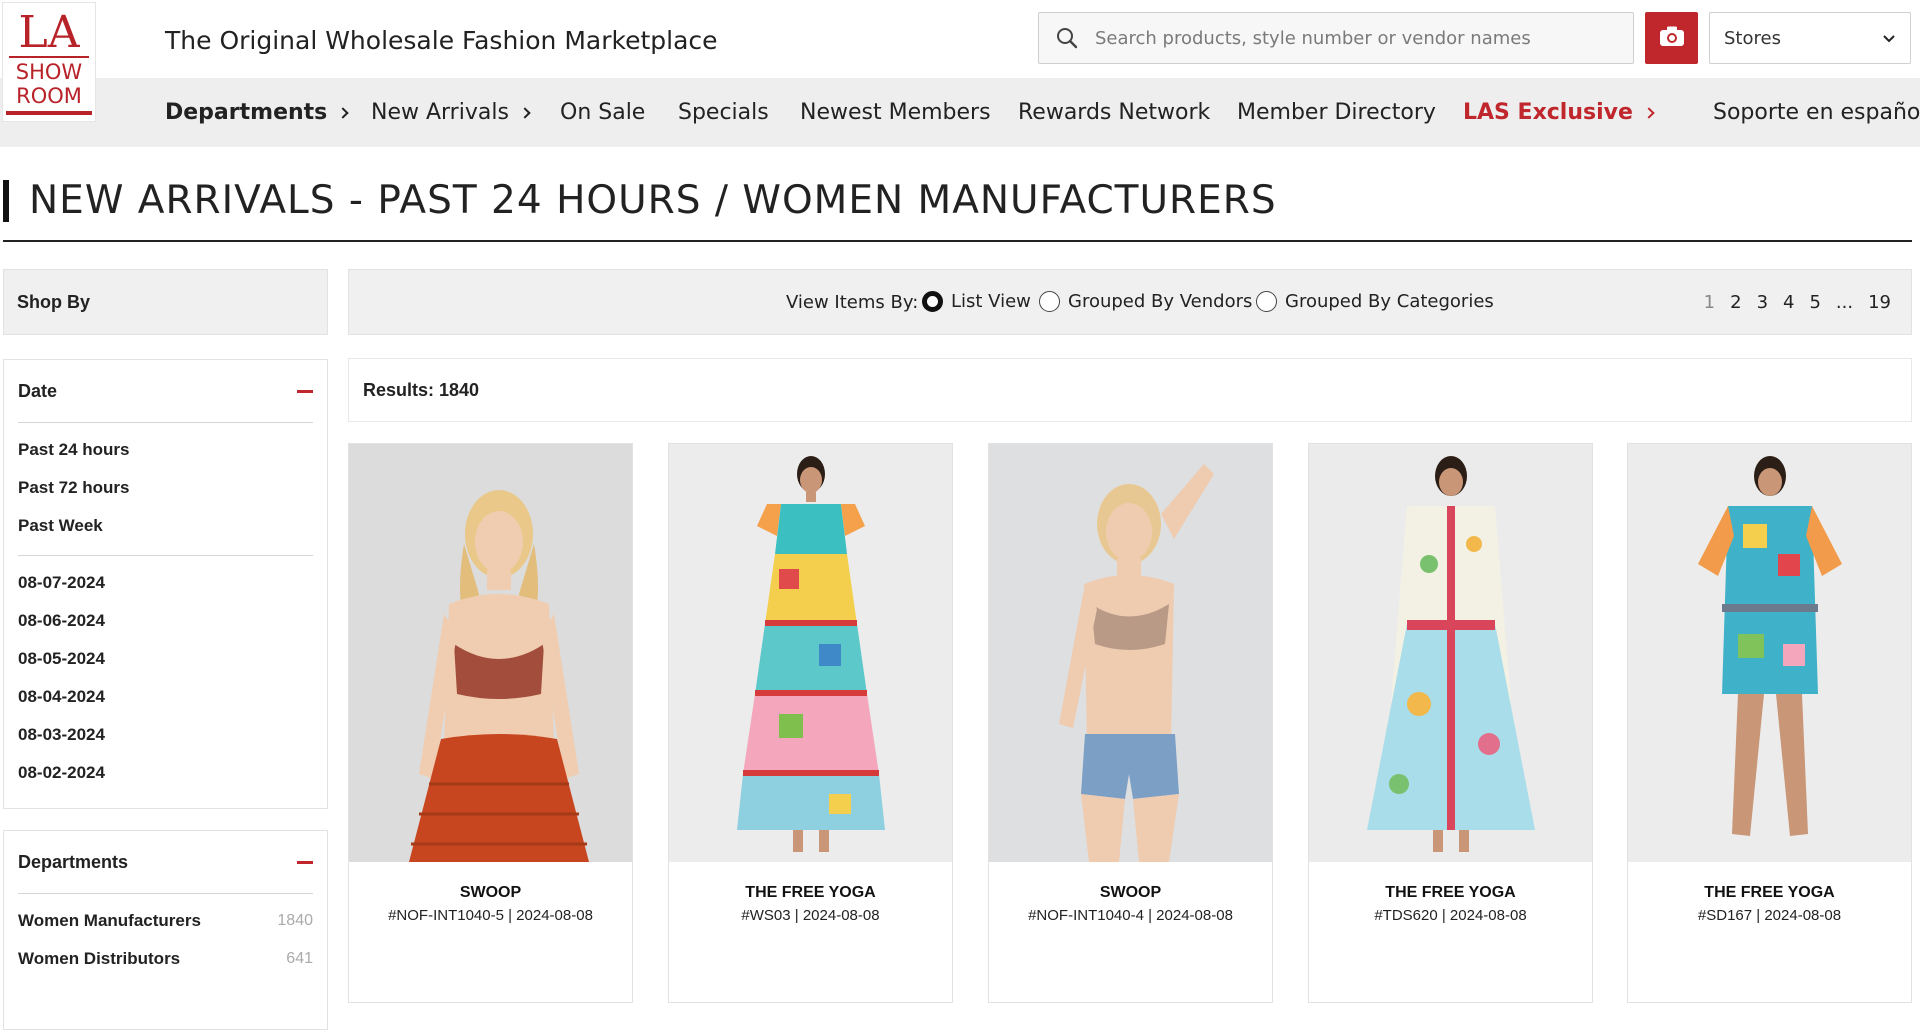 The height and width of the screenshot is (1030, 1920). Describe the element at coordinates (1879, 302) in the screenshot. I see `page-link-last: 19` at that location.